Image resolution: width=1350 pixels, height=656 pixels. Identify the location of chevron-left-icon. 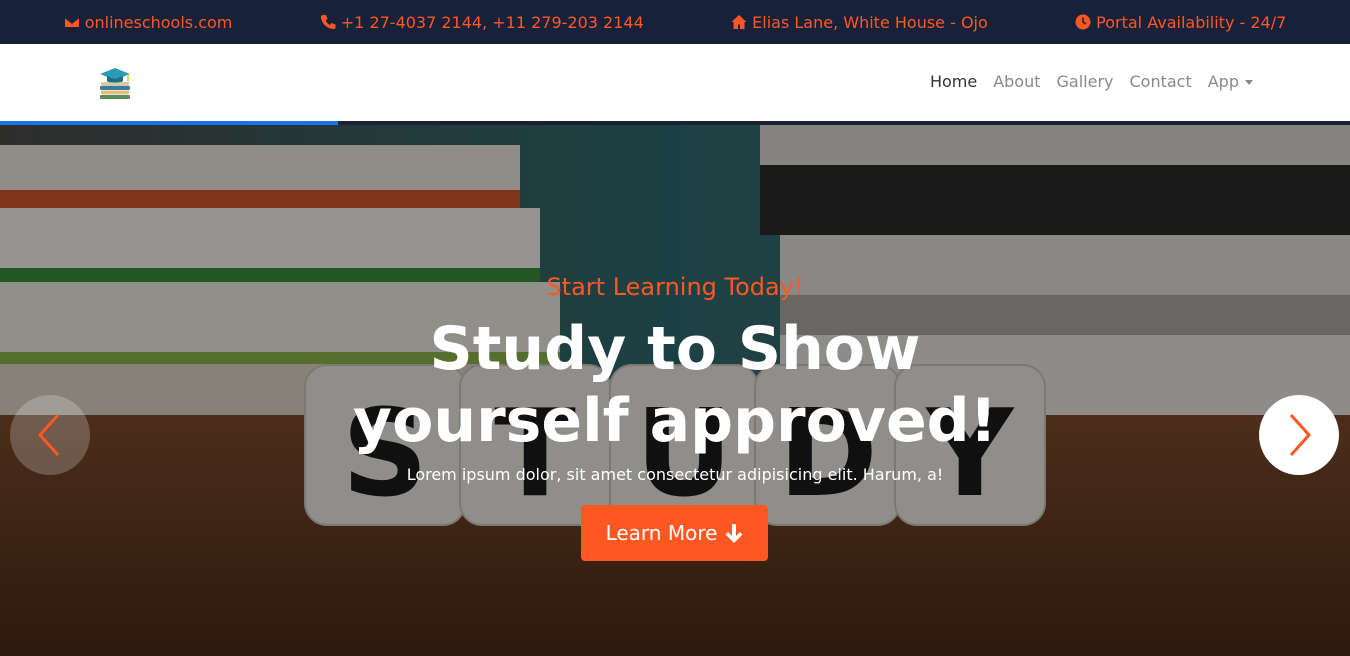
(48, 435).